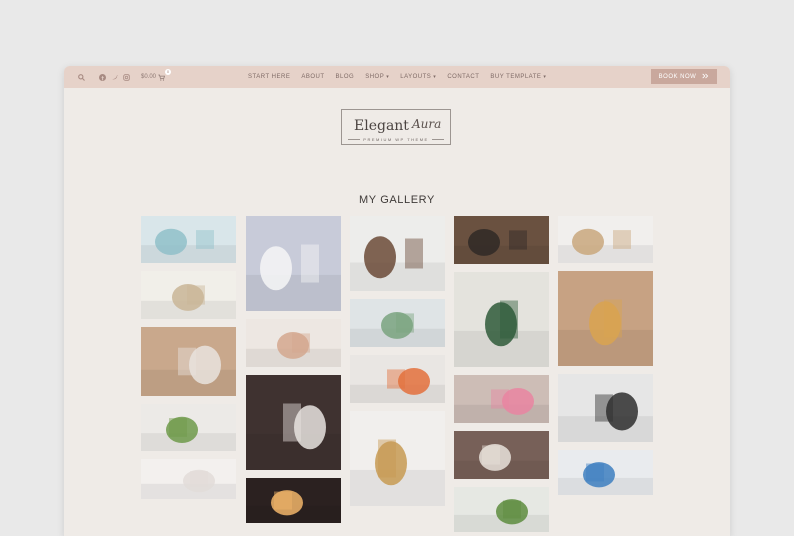  I want to click on cart-icon, so click(162, 77).